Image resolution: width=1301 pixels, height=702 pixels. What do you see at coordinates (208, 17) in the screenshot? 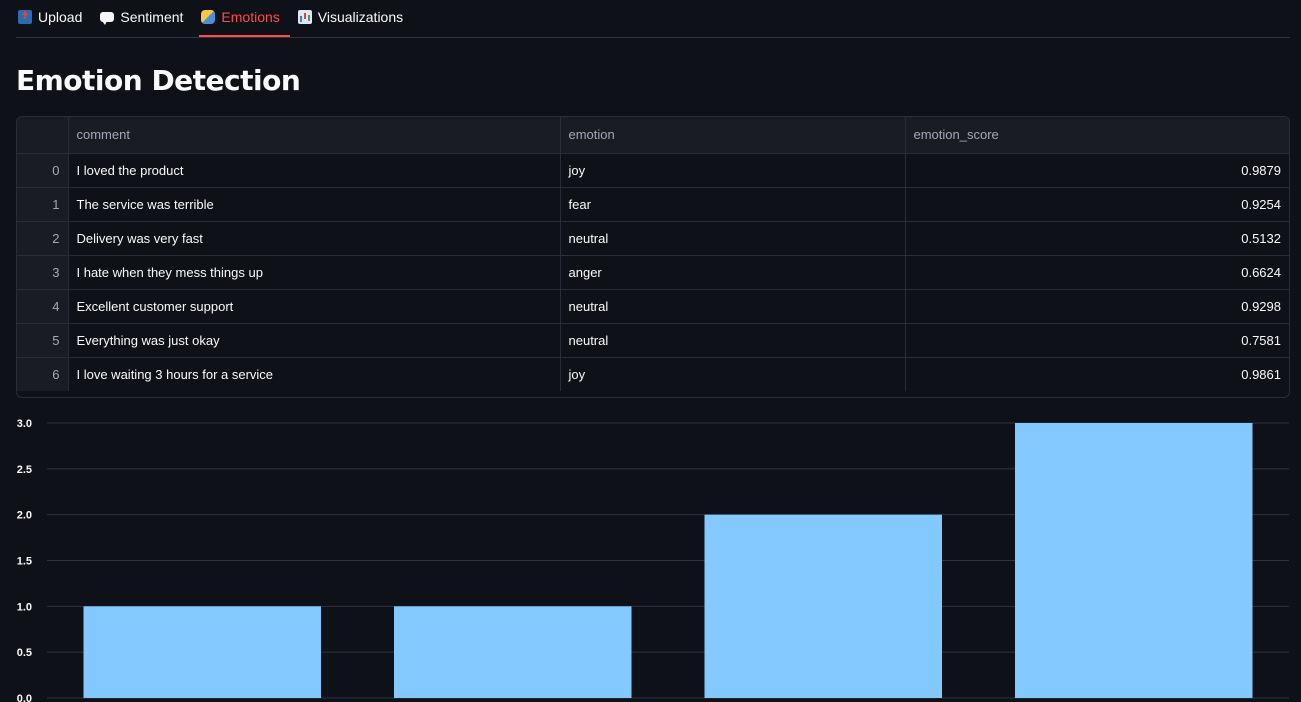
I see `theater-masks-icon` at bounding box center [208, 17].